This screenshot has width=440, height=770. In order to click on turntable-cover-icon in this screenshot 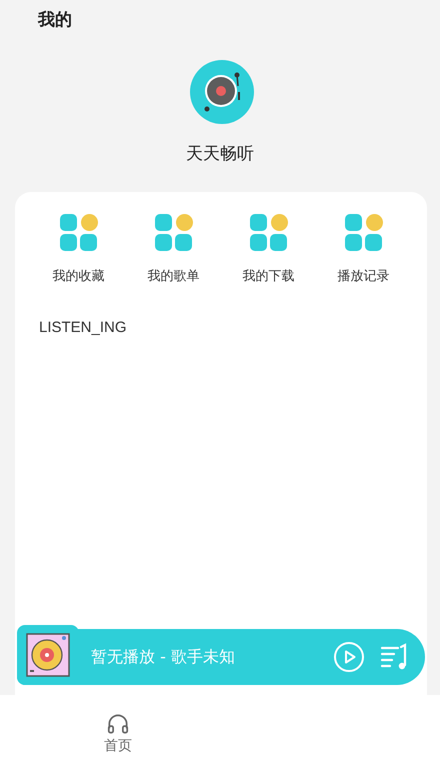, I will do `click(48, 655)`.